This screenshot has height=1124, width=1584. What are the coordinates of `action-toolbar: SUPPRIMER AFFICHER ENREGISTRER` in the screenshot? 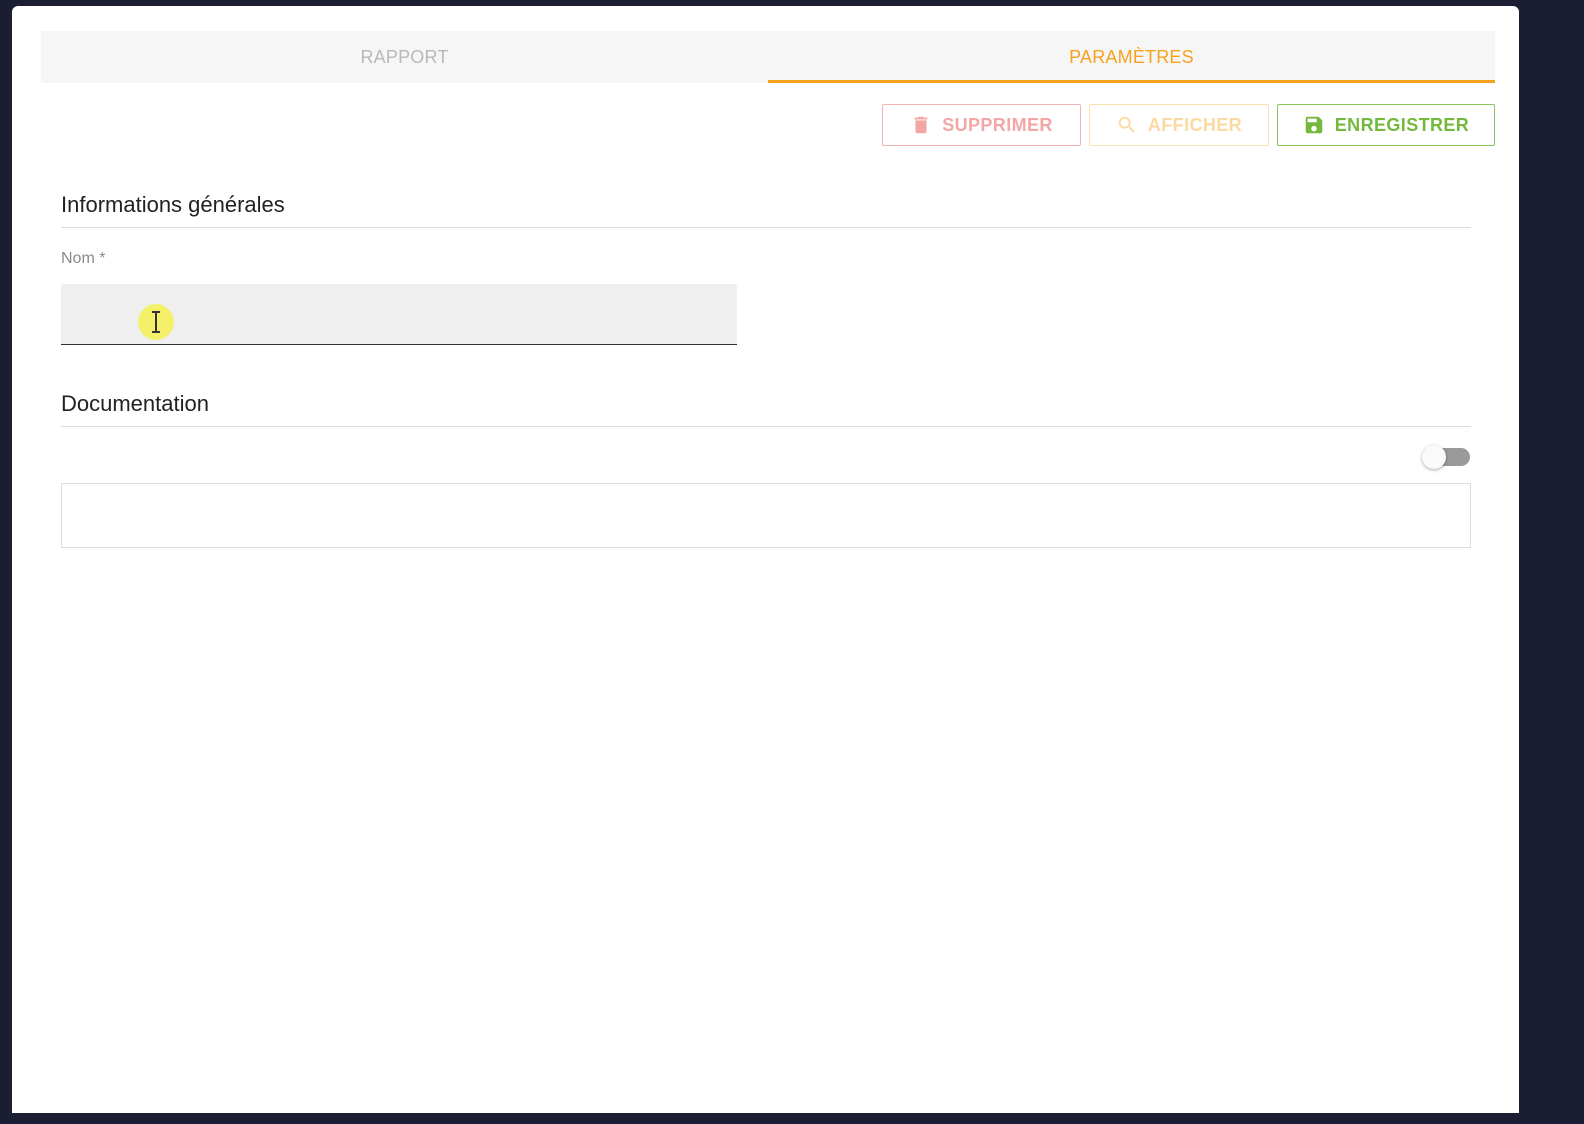 It's located at (1188, 125).